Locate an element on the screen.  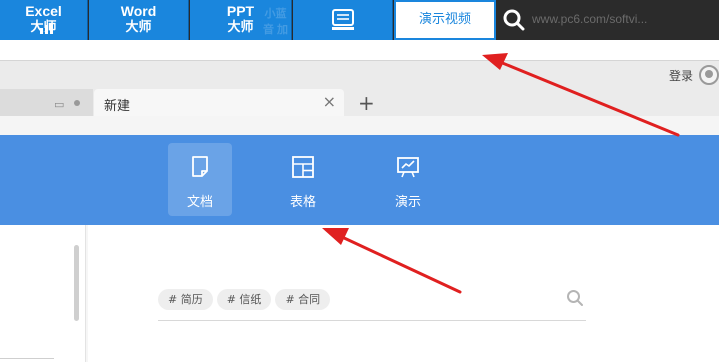
tab-document: 文档 is located at coordinates (200, 179).